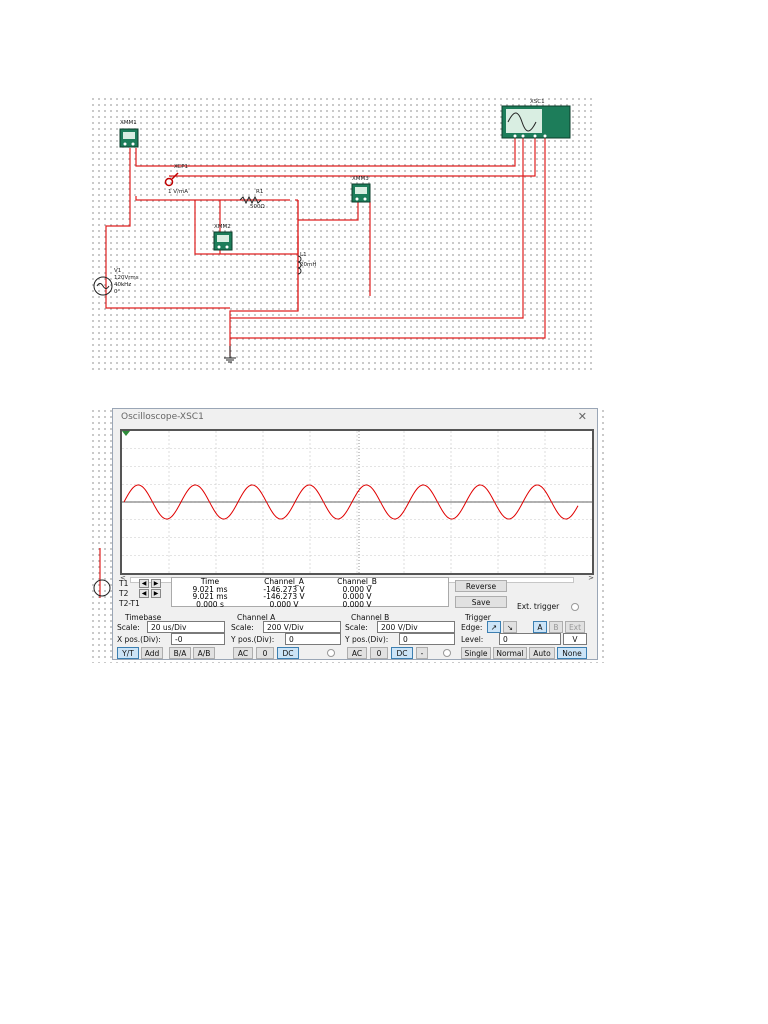 The image size is (768, 1024). I want to click on t2-right-arrow-icon: ▶, so click(156, 593).